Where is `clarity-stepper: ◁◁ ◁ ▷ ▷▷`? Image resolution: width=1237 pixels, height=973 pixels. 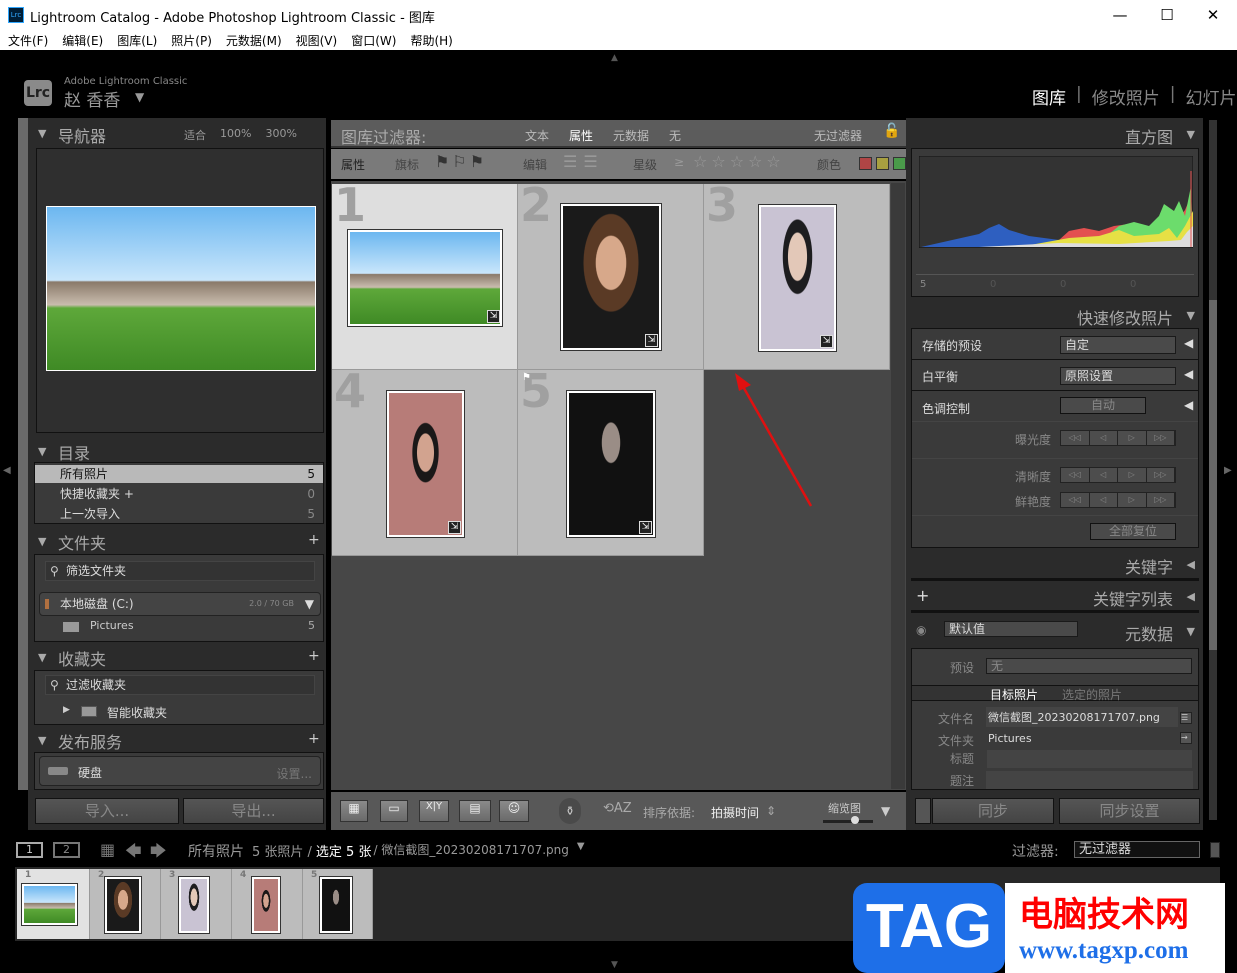 clarity-stepper: ◁◁ ◁ ▷ ▷▷ is located at coordinates (1118, 475).